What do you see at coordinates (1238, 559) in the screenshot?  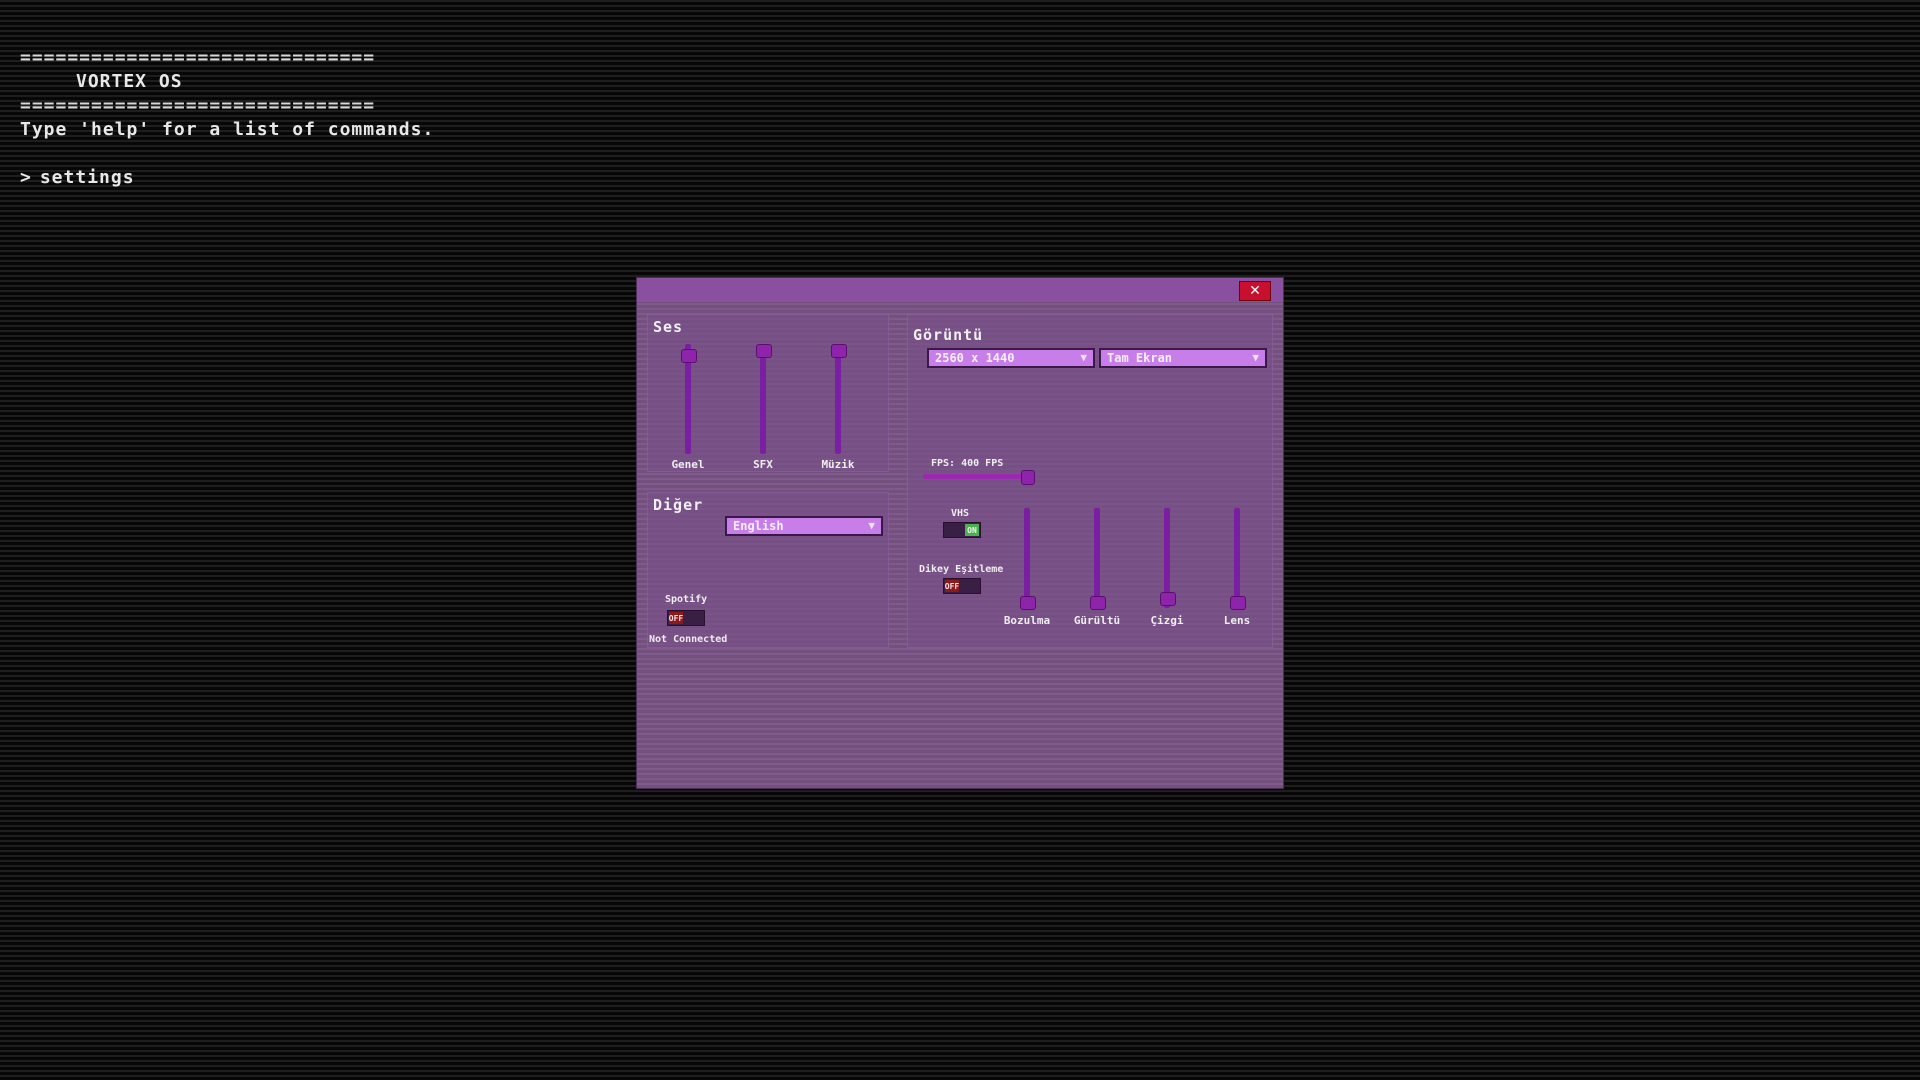 I see `effect-slider-lens` at bounding box center [1238, 559].